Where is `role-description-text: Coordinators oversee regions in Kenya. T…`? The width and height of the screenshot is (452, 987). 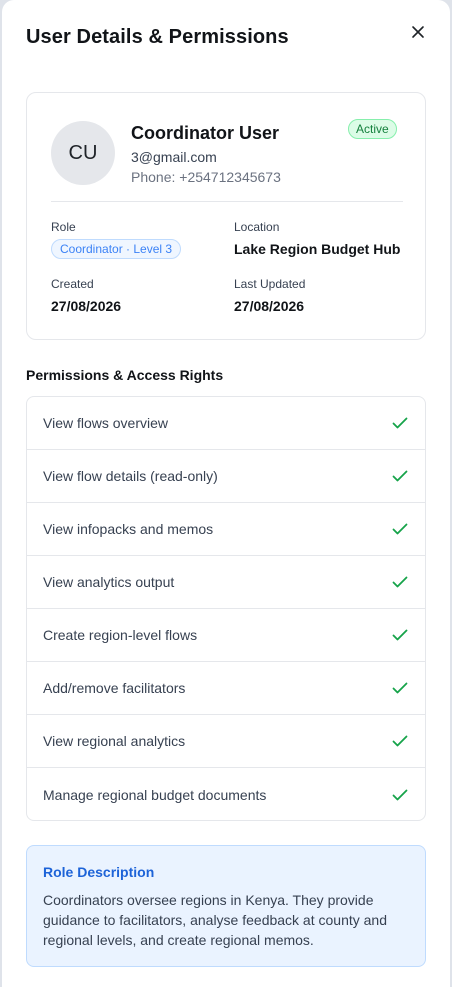
role-description-text: Coordinators oversee regions in Kenya. T… is located at coordinates (215, 920).